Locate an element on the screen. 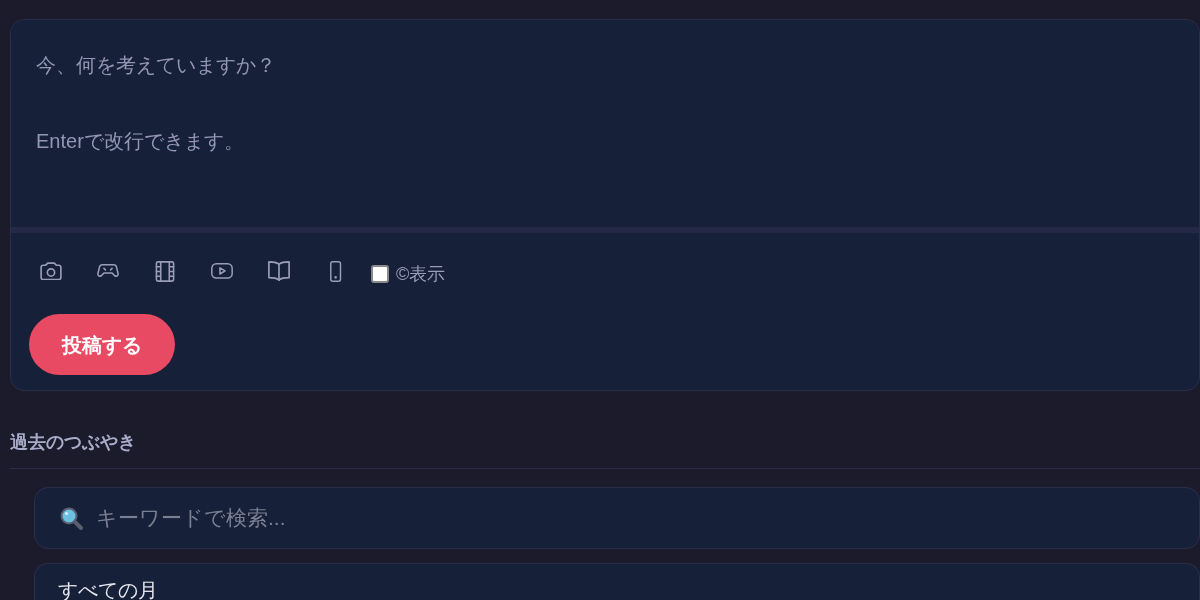  film-icon is located at coordinates (165, 271).